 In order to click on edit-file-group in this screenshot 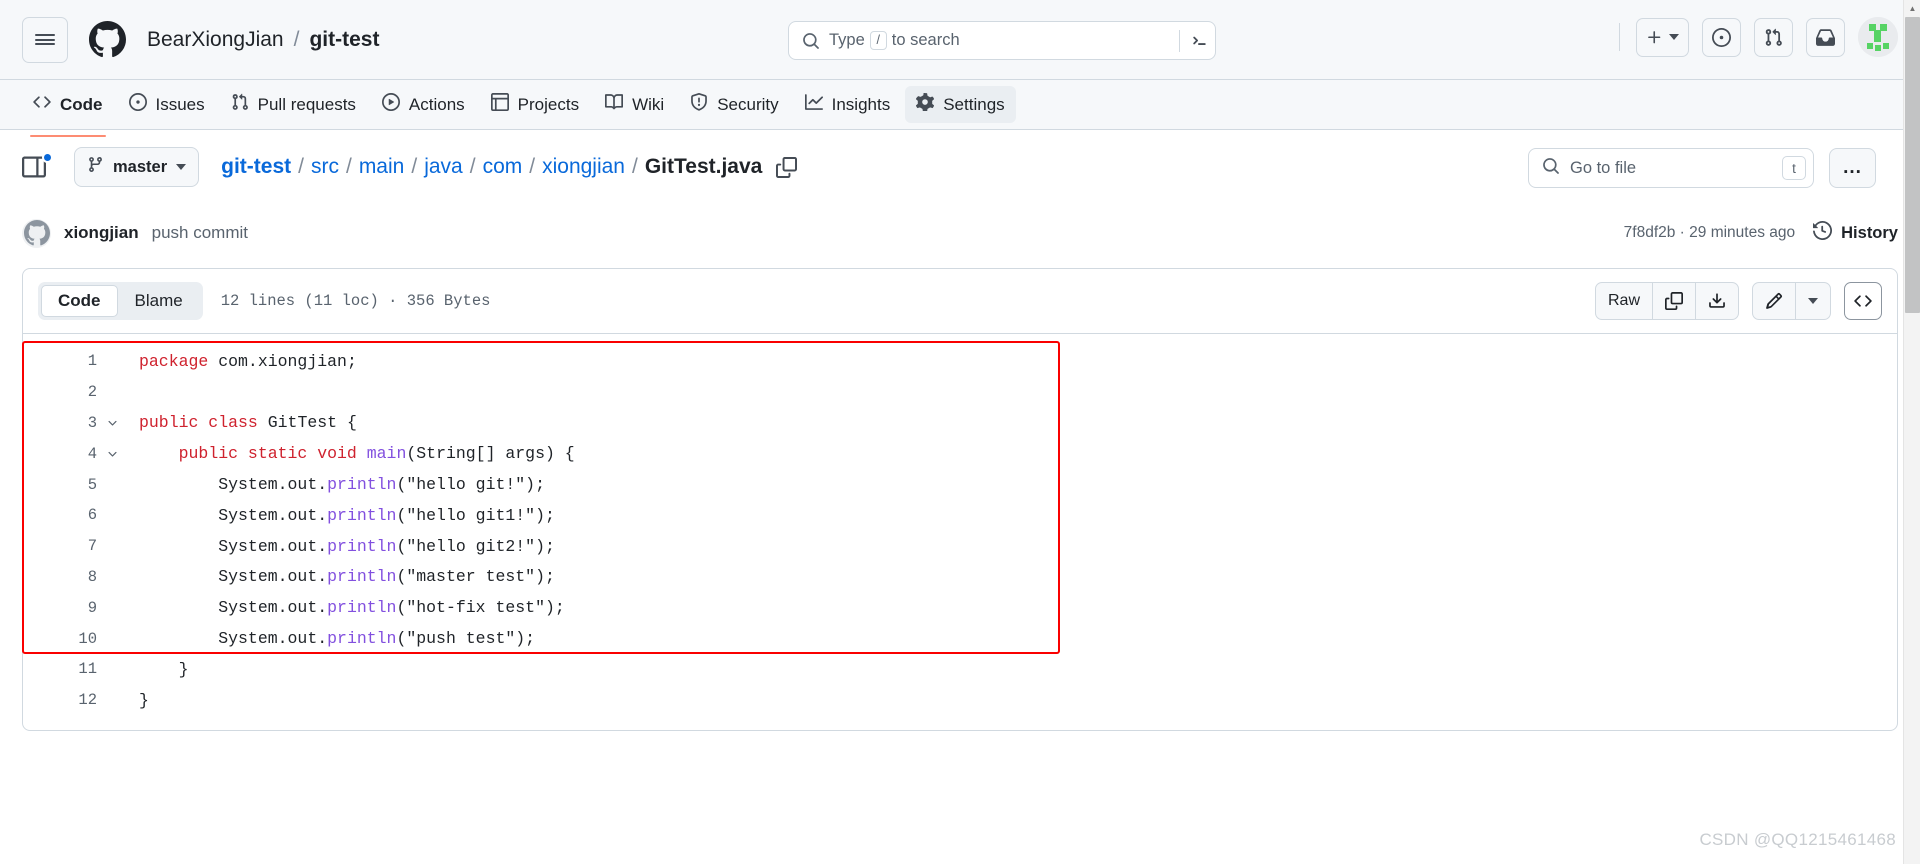, I will do `click(1791, 301)`.